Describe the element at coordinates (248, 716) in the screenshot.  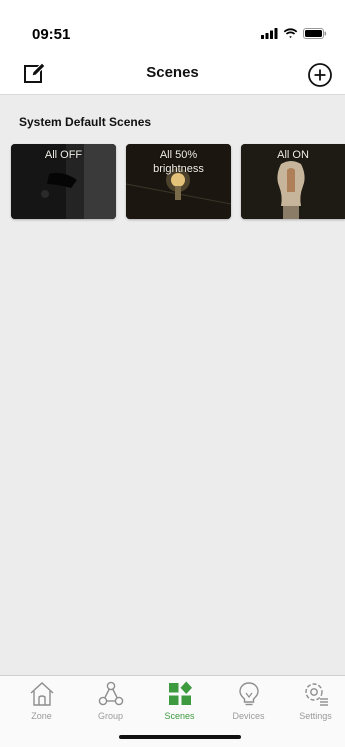
I see `tab-label: Devices` at that location.